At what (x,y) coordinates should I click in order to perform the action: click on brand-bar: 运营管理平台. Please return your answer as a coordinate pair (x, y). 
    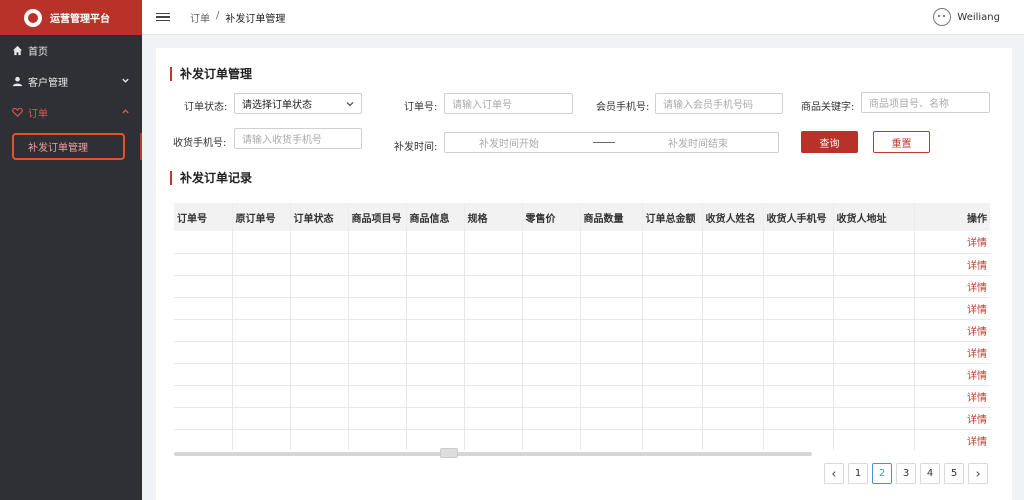
    Looking at the image, I should click on (71, 17).